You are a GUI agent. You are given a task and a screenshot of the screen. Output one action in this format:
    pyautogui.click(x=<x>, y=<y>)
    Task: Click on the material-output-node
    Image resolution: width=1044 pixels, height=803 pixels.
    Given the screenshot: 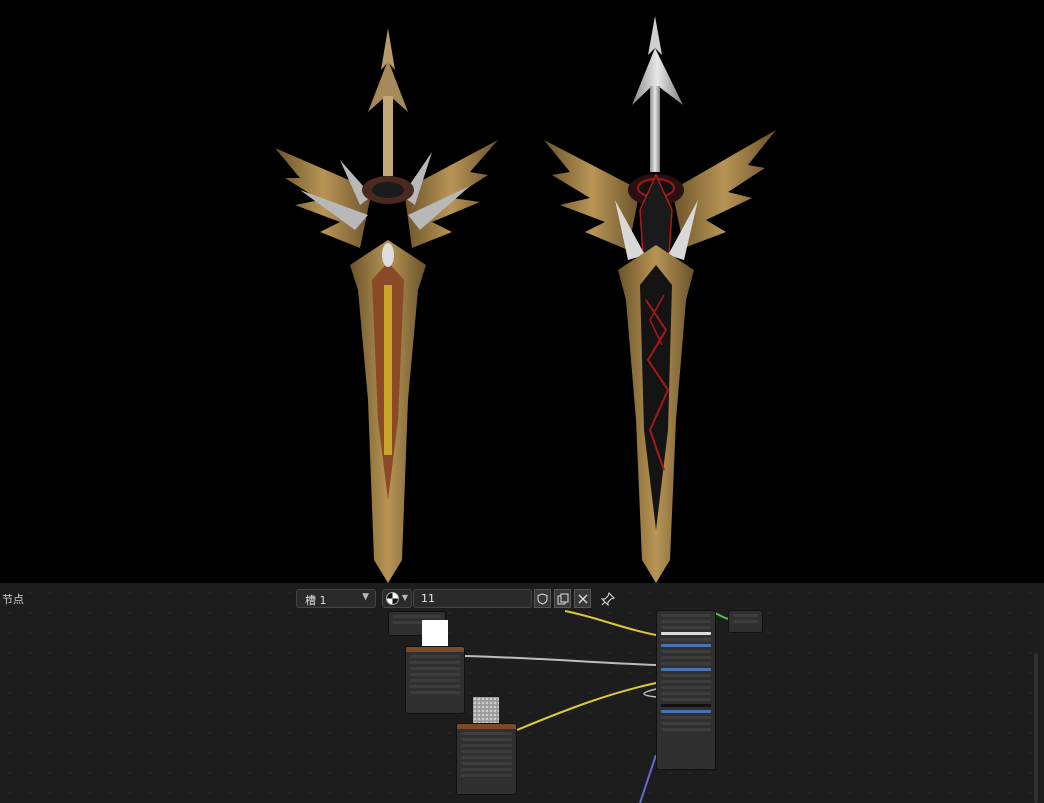 What is the action you would take?
    pyautogui.click(x=745, y=621)
    